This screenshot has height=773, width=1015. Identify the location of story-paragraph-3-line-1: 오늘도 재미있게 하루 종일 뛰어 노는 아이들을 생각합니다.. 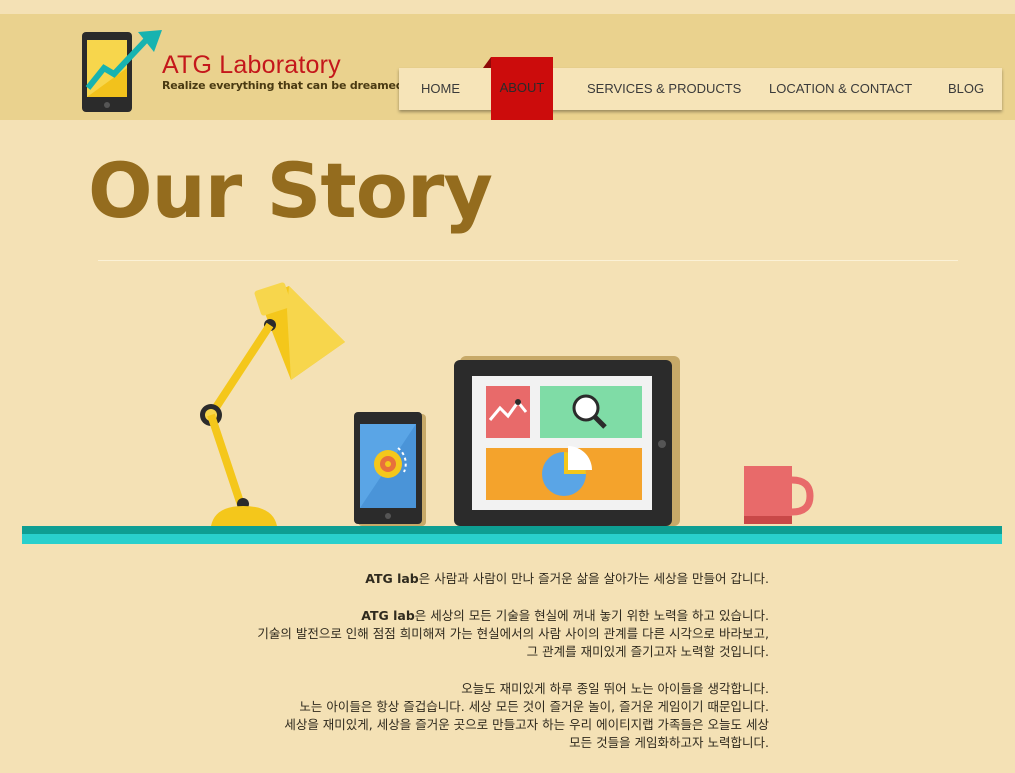
(615, 688).